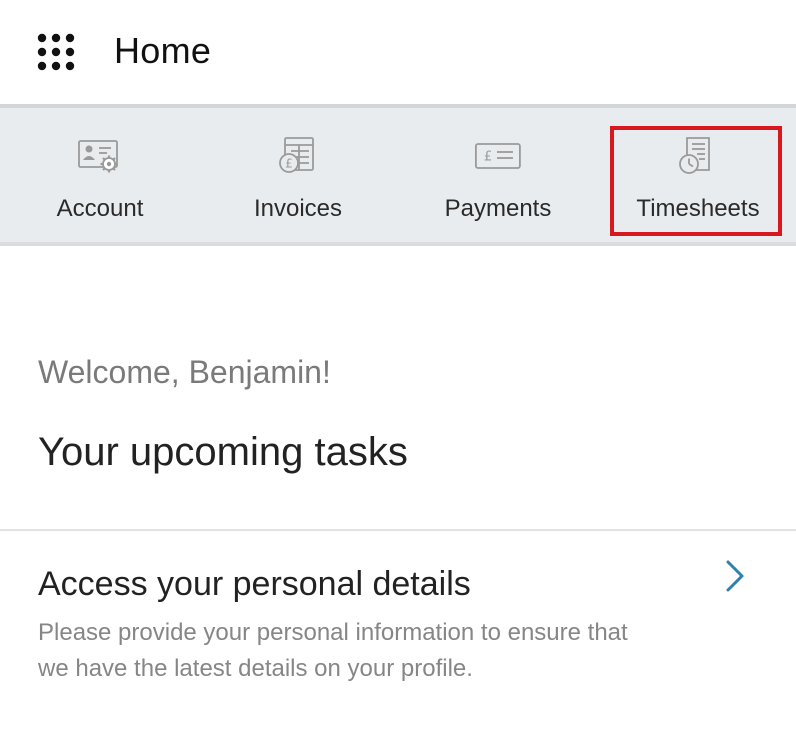 The image size is (796, 746). What do you see at coordinates (498, 156) in the screenshot?
I see `payment-card-icon: £` at bounding box center [498, 156].